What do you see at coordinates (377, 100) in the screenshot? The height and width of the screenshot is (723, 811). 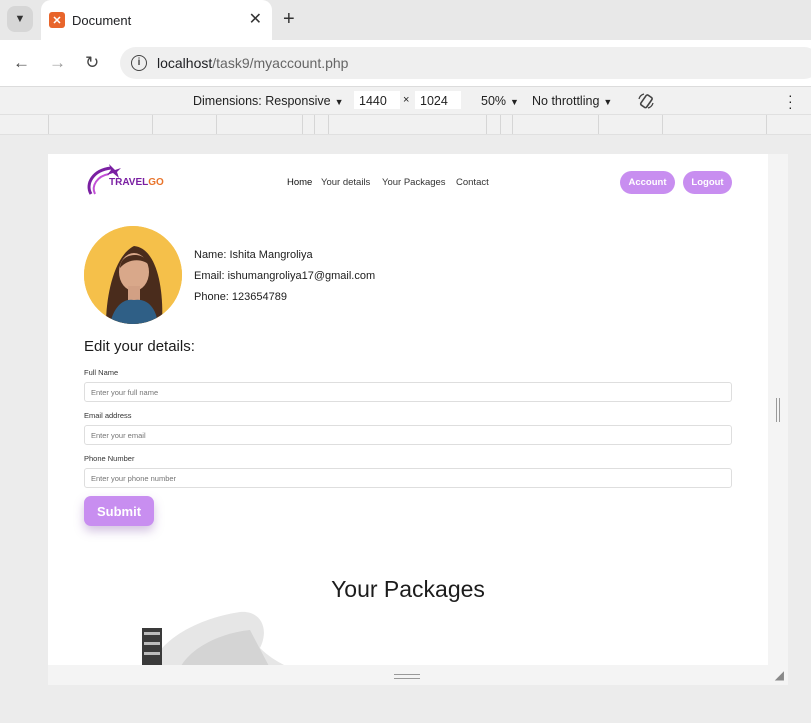 I see `width-input: 1440` at bounding box center [377, 100].